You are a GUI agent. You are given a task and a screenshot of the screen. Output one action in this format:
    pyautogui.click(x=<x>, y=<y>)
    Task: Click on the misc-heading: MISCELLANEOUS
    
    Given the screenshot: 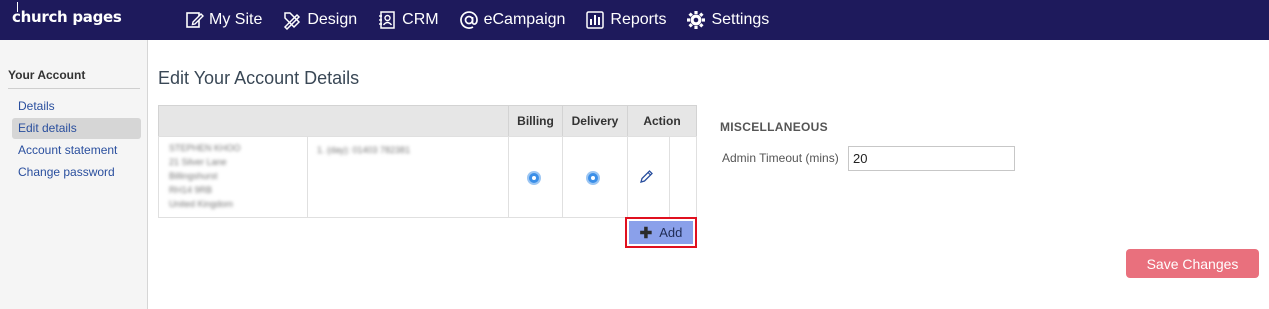 What is the action you would take?
    pyautogui.click(x=774, y=127)
    